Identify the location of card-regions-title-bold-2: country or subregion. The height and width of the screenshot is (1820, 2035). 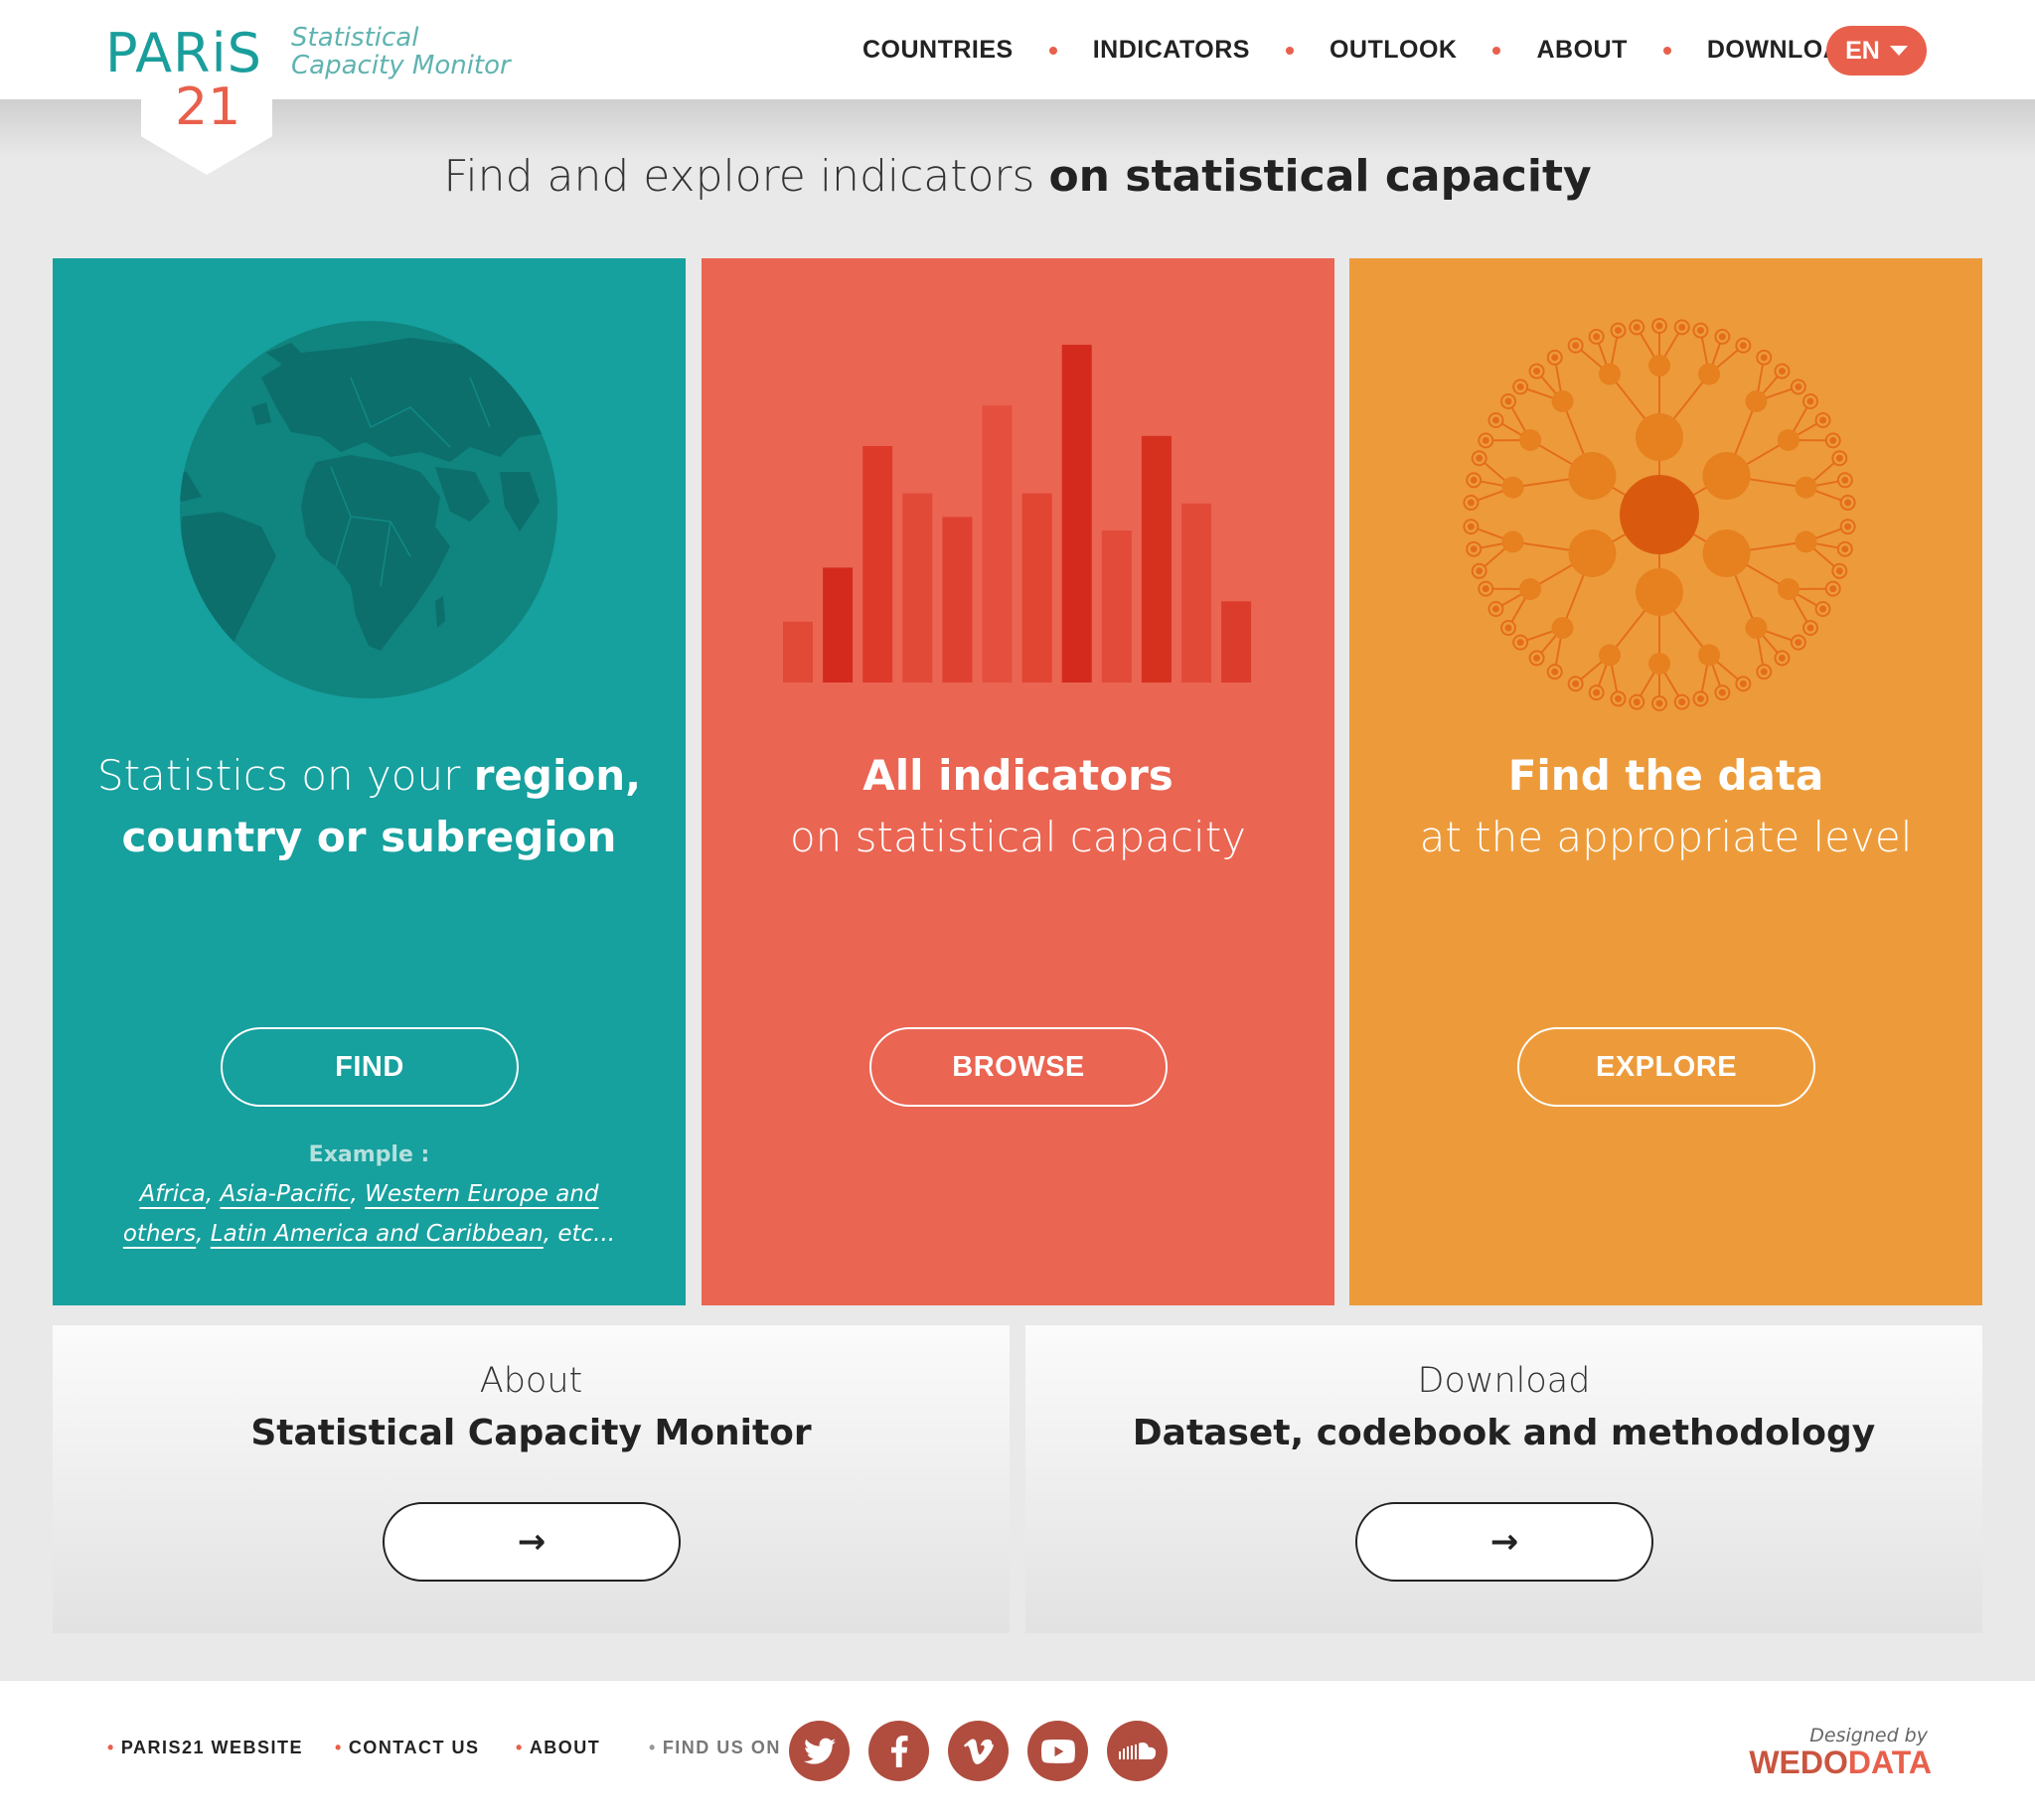
(369, 837).